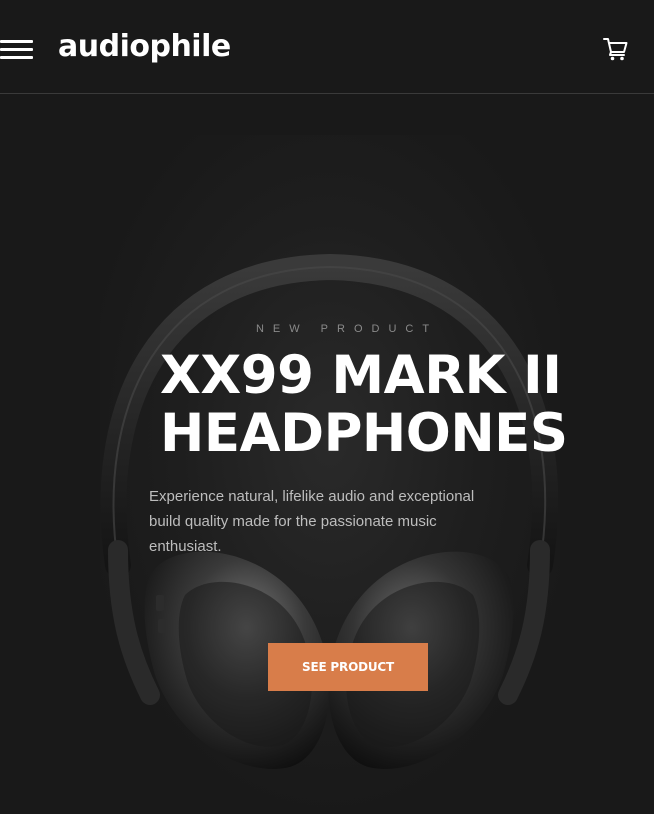  I want to click on see-product-button: SEE PRODUCT, so click(348, 667).